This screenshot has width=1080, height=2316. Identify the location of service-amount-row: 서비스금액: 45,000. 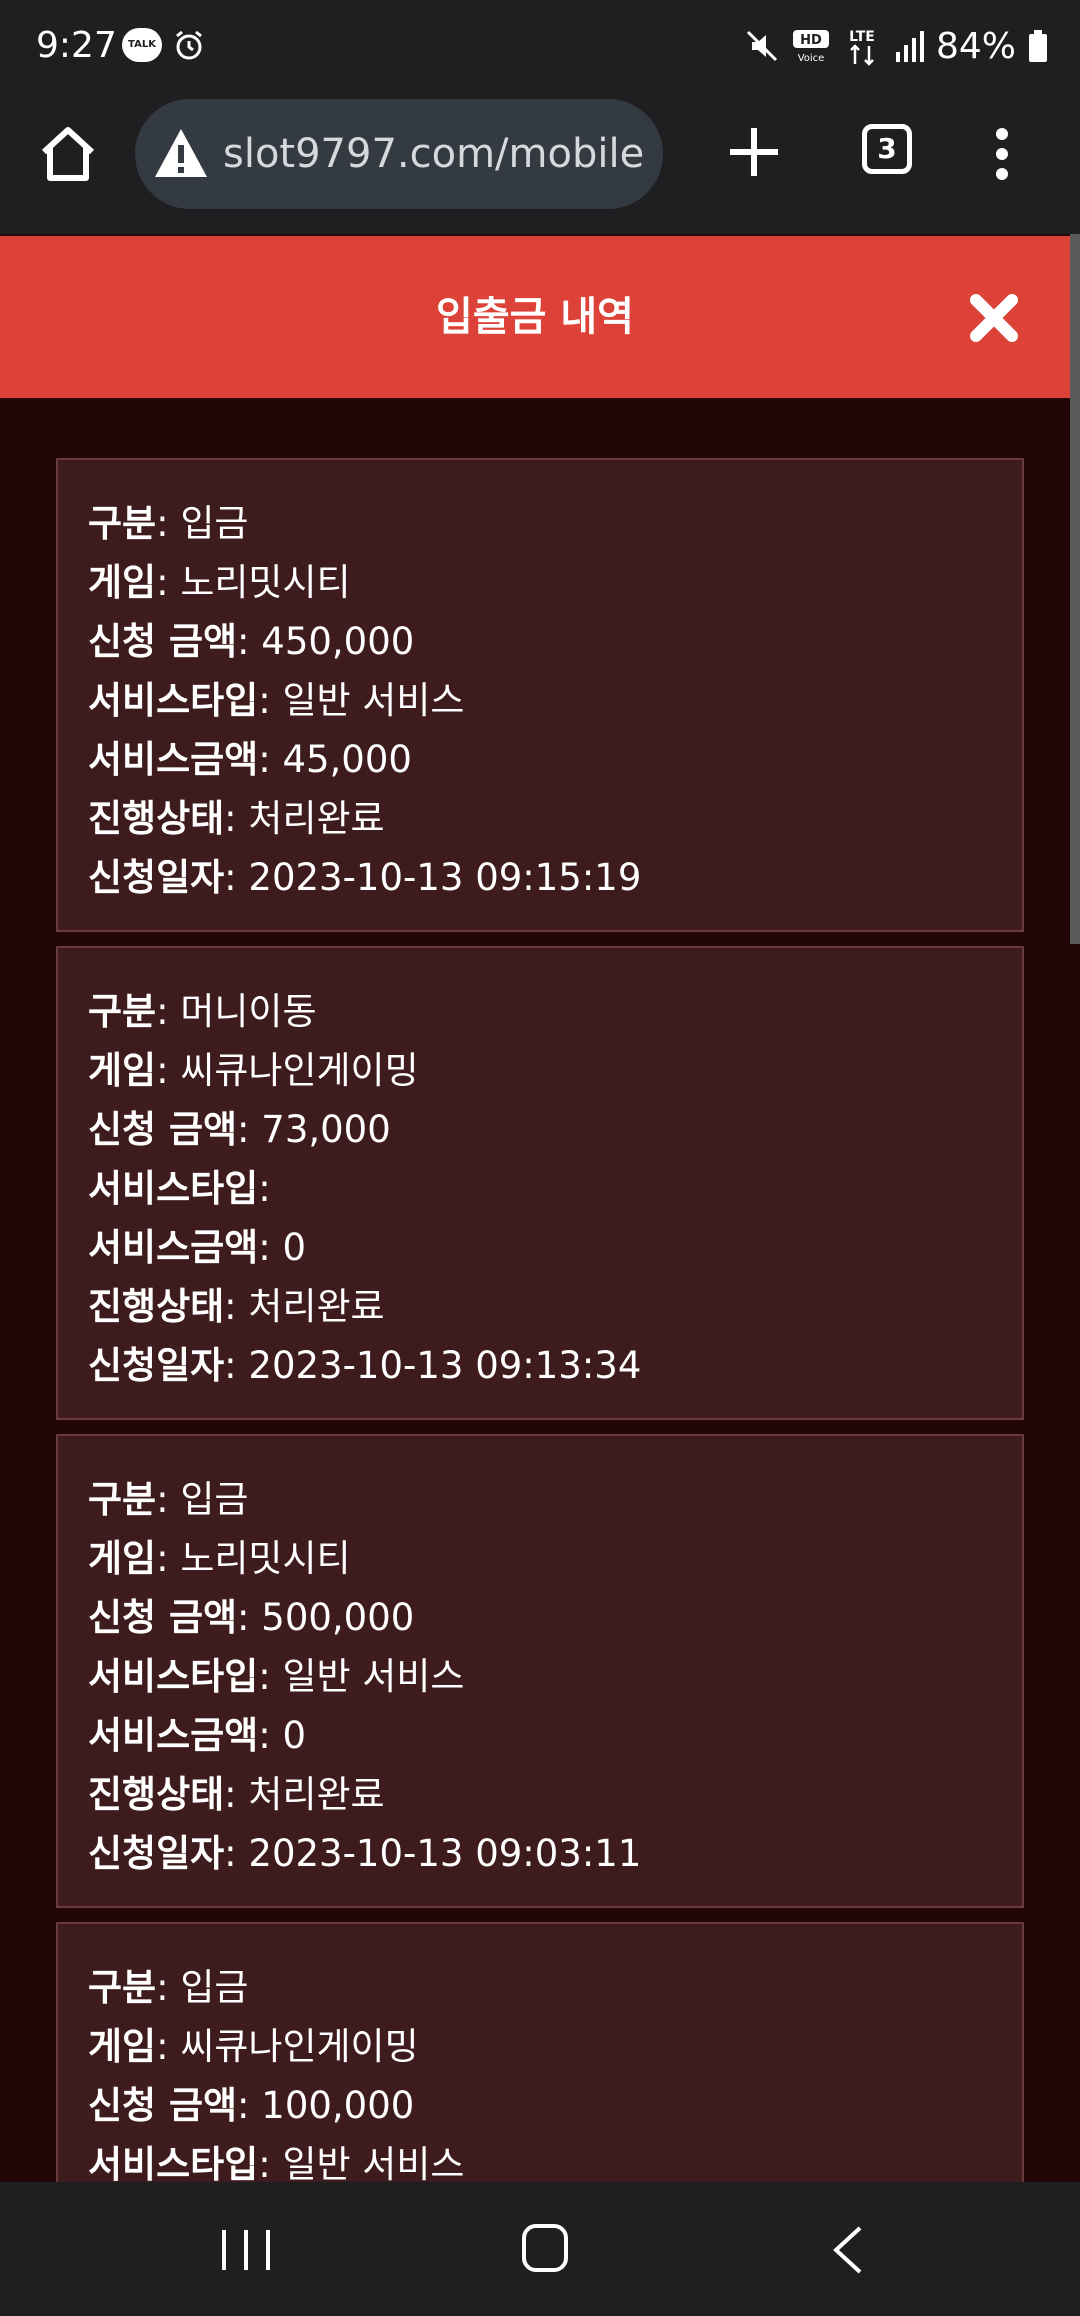
(250, 759).